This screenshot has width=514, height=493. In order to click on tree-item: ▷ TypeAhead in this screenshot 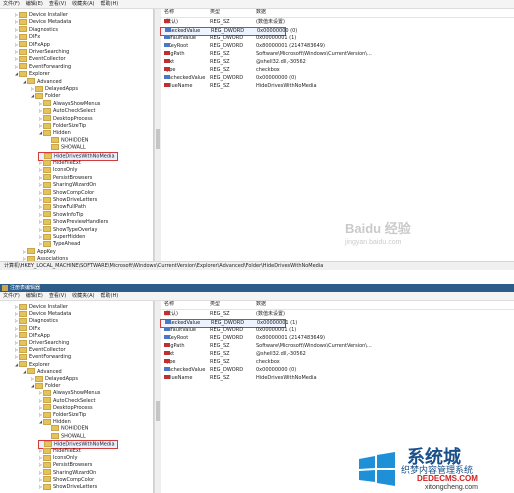, I will do `click(59, 243)`.